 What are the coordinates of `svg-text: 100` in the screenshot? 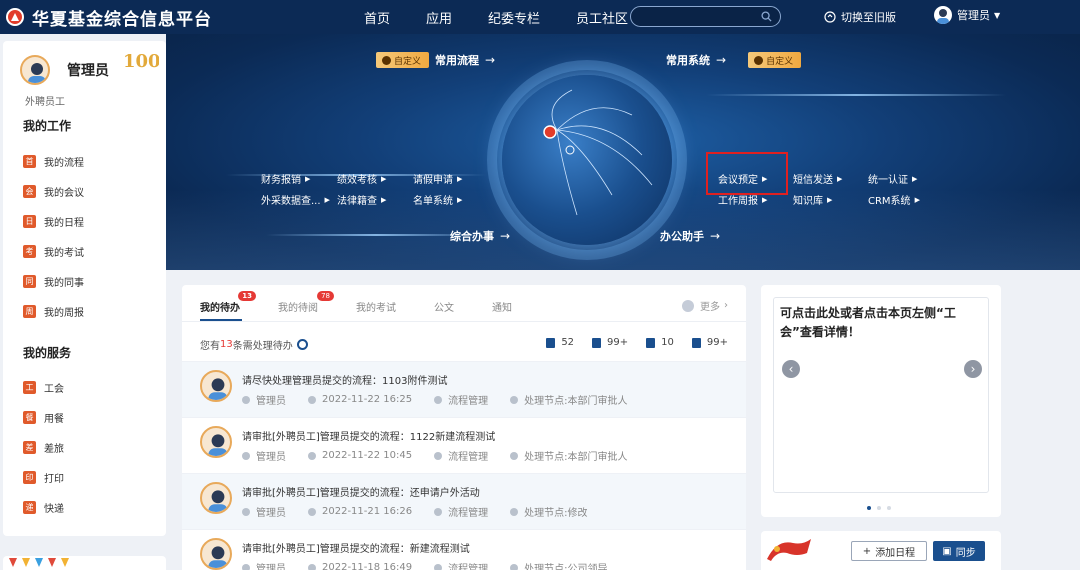 It's located at (141, 61).